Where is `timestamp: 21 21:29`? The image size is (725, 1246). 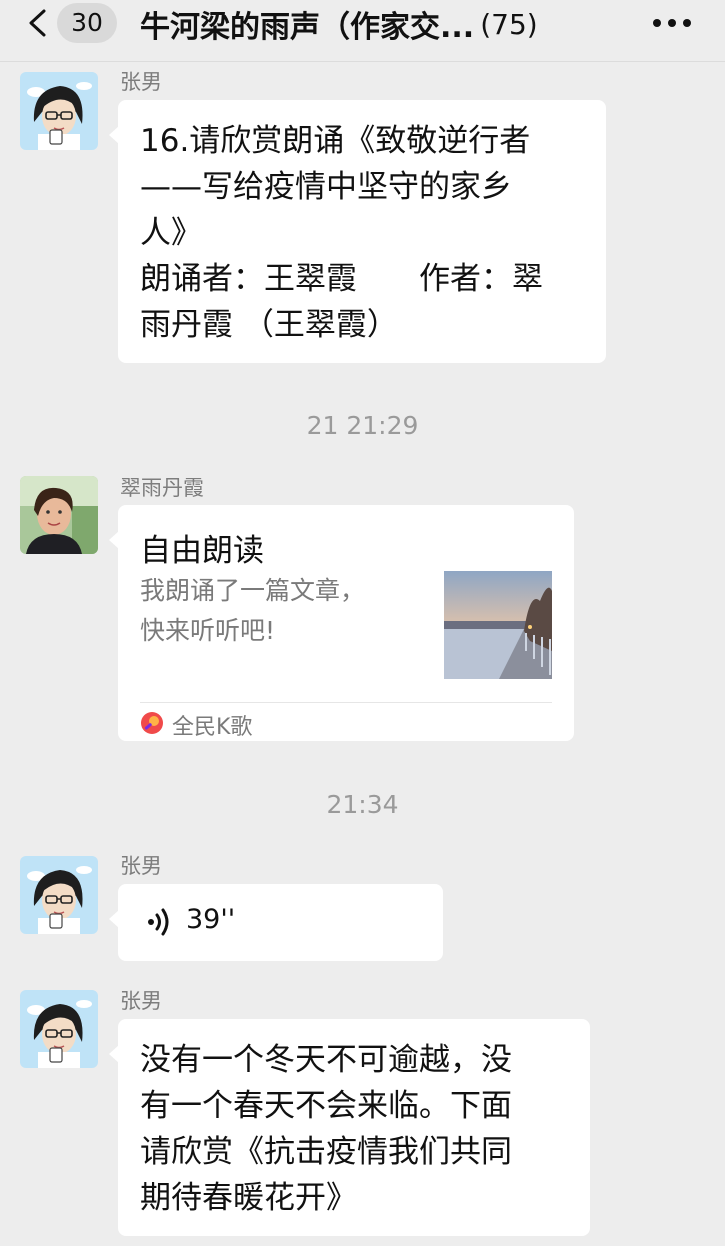
timestamp: 21 21:29 is located at coordinates (362, 425).